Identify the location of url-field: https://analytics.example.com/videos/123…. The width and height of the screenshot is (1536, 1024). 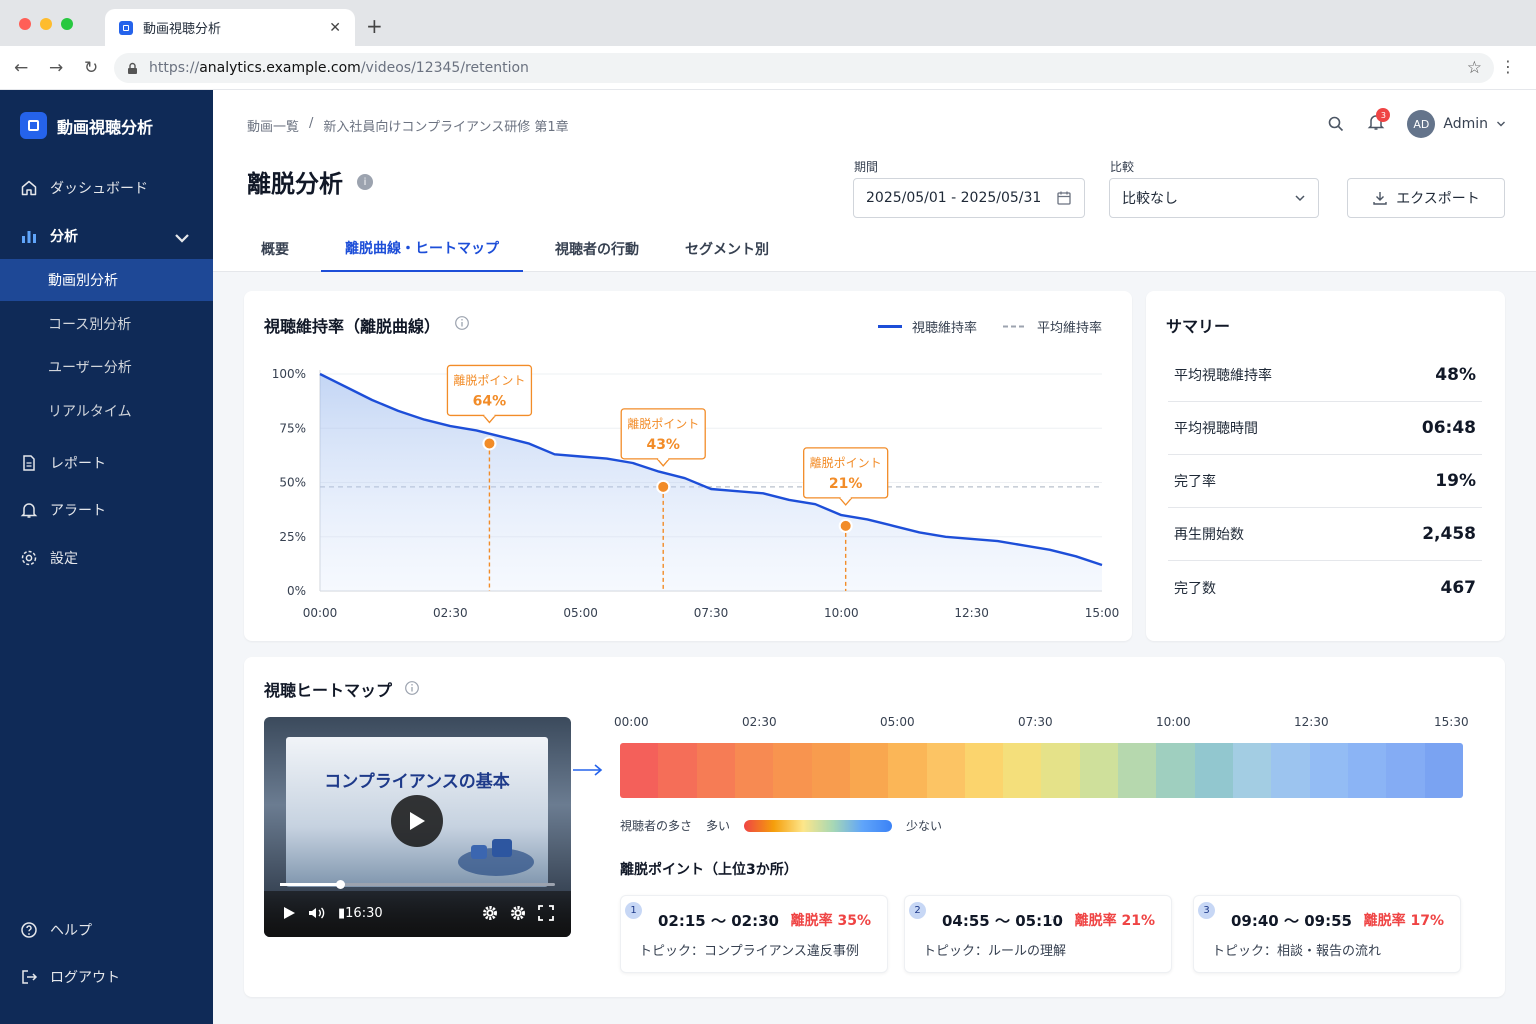
(804, 68).